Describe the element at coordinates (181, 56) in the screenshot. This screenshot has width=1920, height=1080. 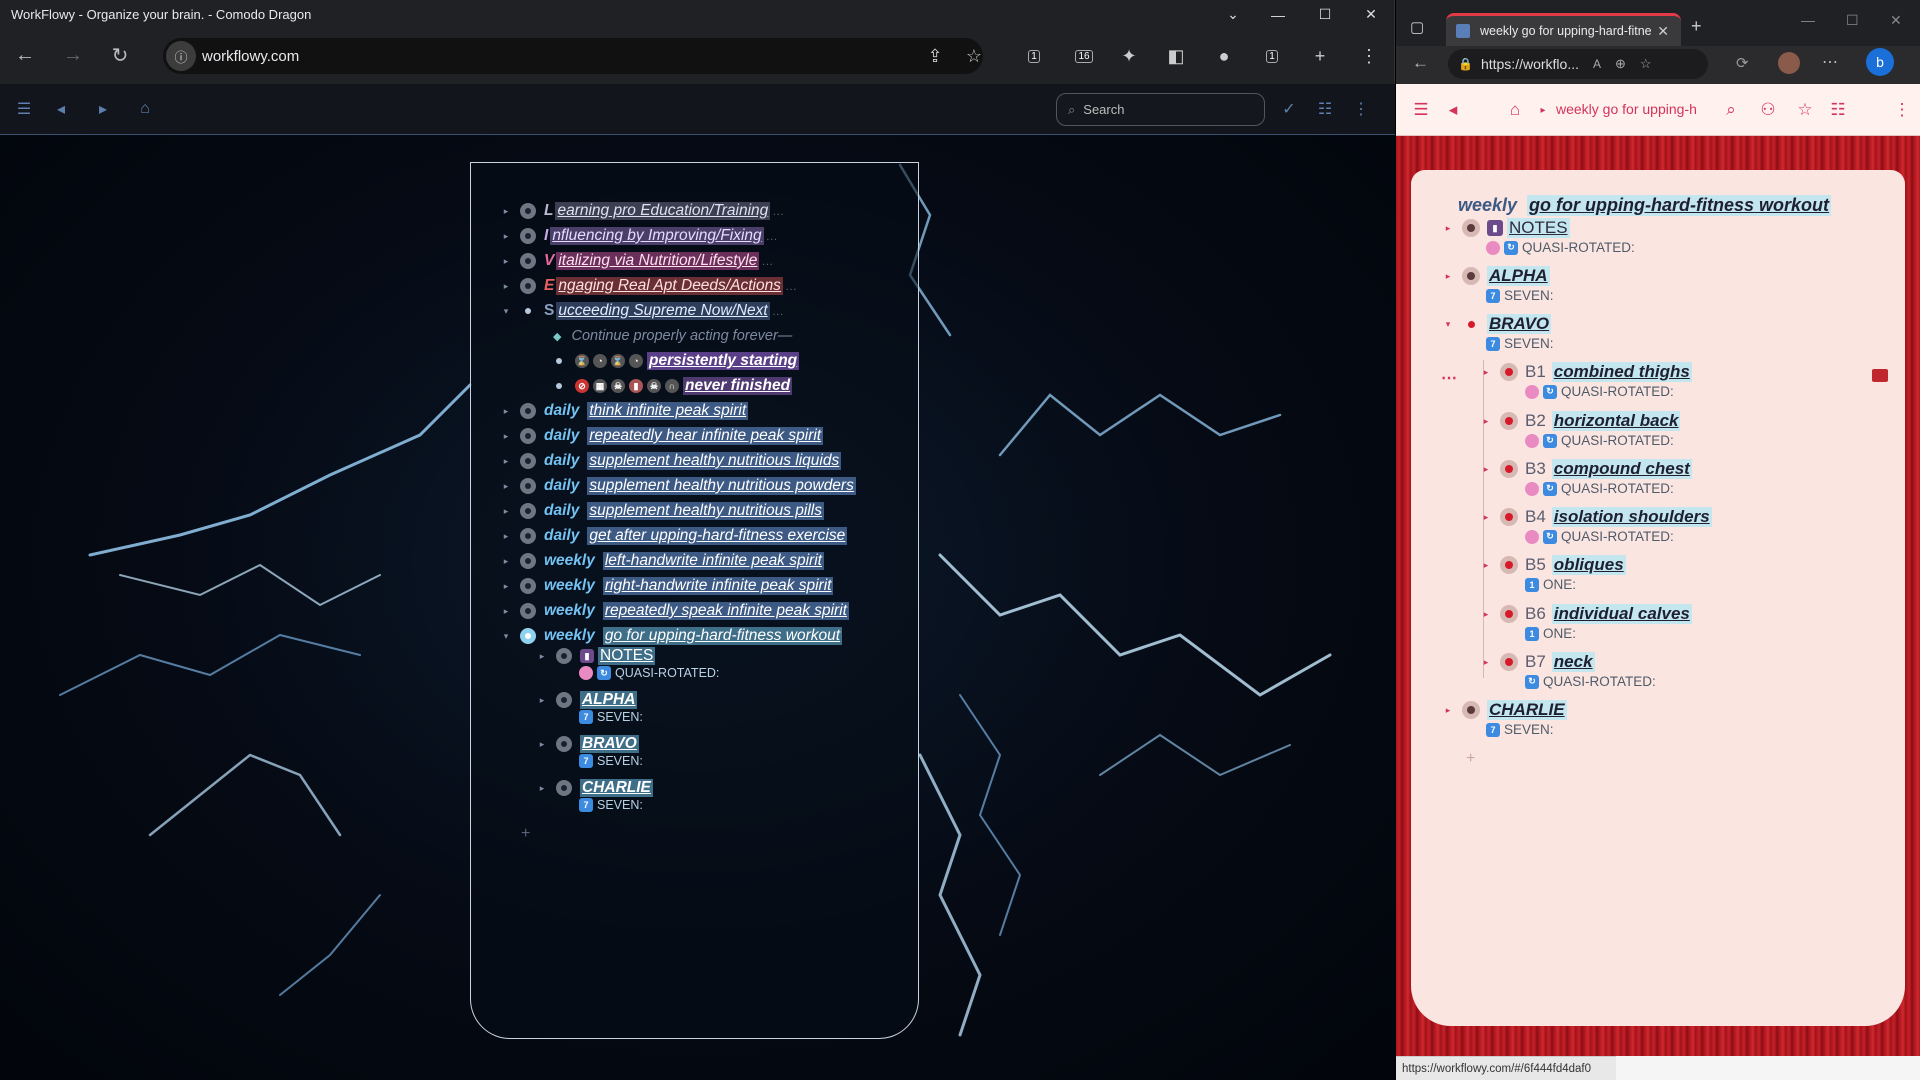
I see `info-icon: ⓘ` at that location.